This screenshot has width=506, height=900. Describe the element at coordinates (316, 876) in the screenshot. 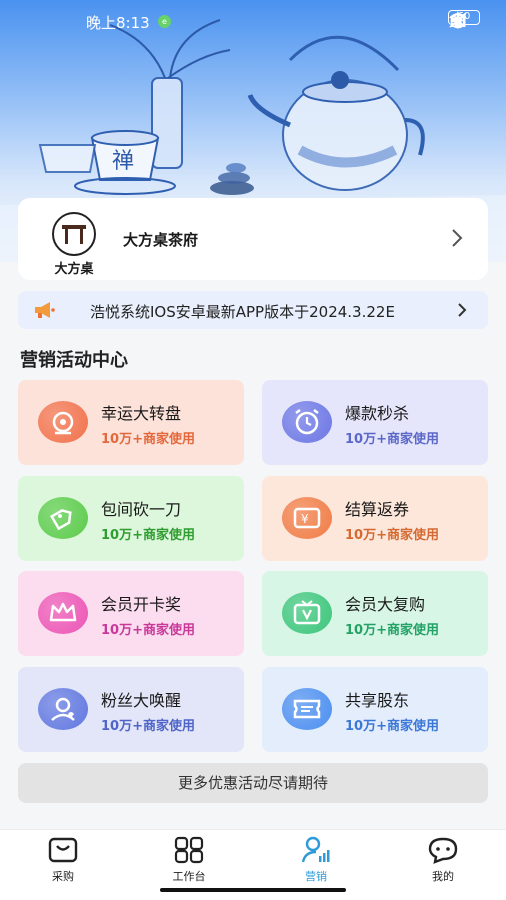

I see `tab-label: 营销` at that location.